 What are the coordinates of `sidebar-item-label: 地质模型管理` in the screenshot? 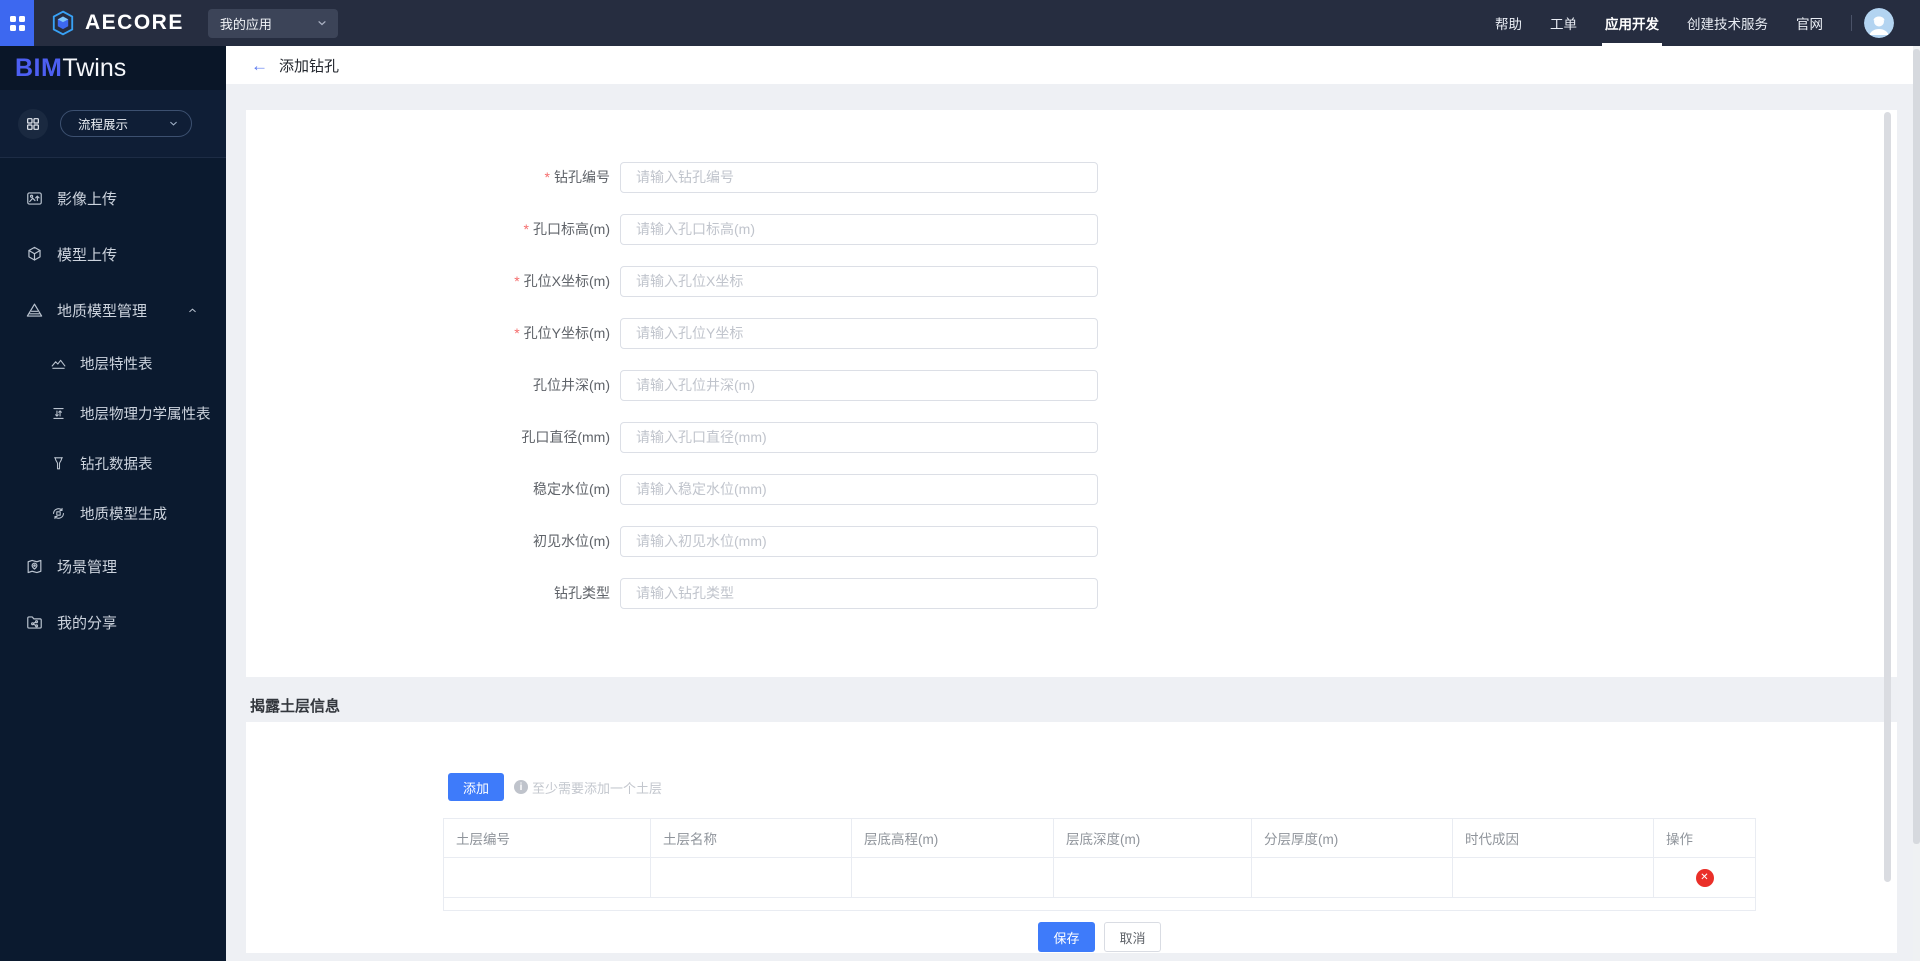 It's located at (102, 311).